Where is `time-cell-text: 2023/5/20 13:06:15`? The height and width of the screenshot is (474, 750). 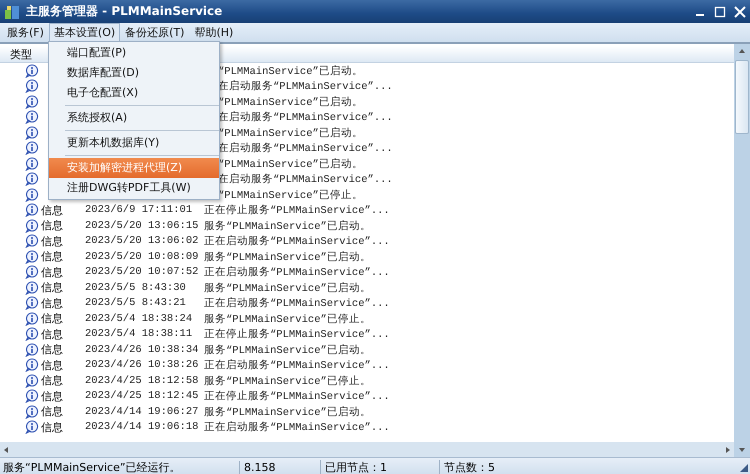 time-cell-text: 2023/5/20 13:06:15 is located at coordinates (142, 226).